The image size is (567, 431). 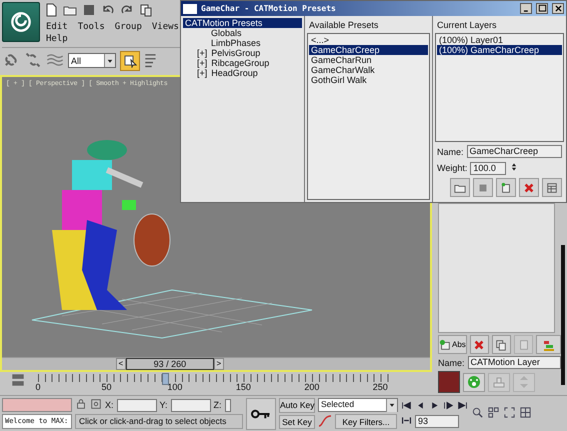 What do you see at coordinates (159, 421) in the screenshot?
I see `status-message: Click or click-and-drag to select objects` at bounding box center [159, 421].